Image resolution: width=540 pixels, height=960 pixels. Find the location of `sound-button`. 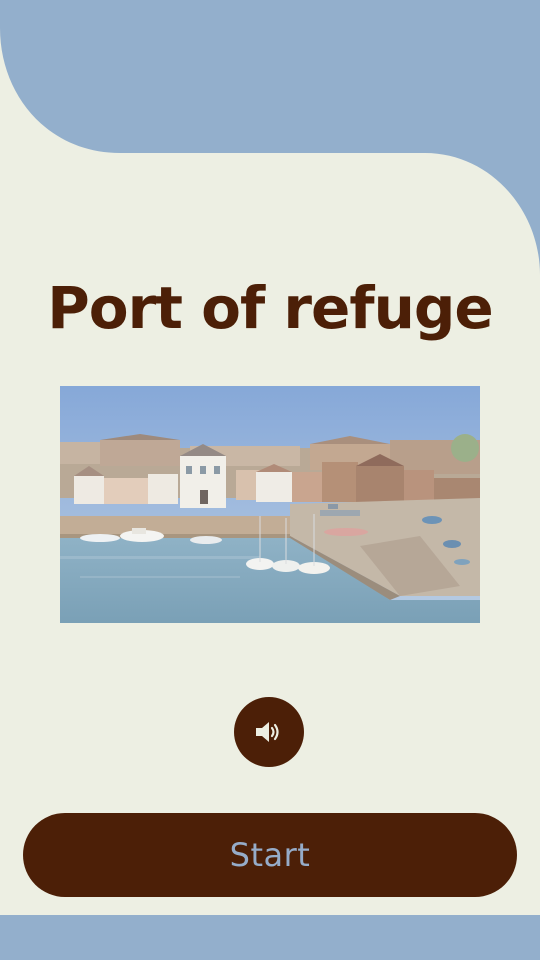

sound-button is located at coordinates (269, 732).